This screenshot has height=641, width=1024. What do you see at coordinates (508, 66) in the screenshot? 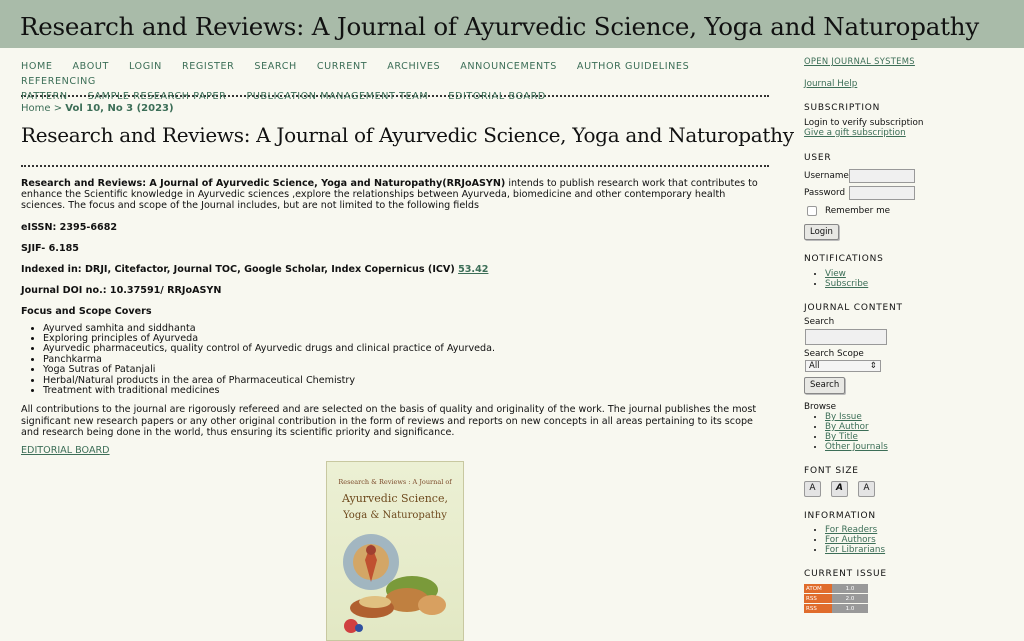
I see `nav-announcements: ANNOUNCEMENTS` at bounding box center [508, 66].